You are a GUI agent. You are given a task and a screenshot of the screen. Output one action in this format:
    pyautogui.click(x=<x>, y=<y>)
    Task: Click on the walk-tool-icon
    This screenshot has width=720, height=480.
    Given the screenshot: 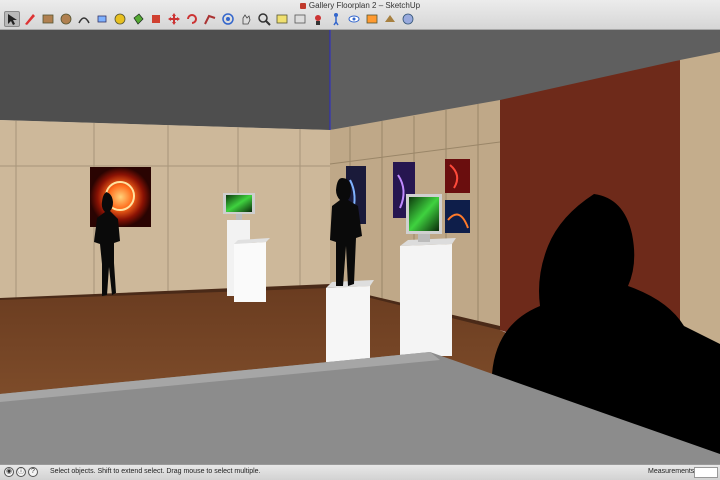 What is the action you would take?
    pyautogui.click(x=336, y=19)
    